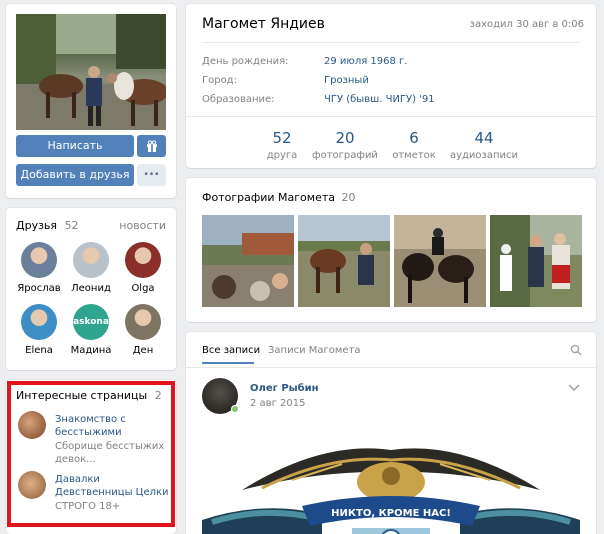 Image resolution: width=604 pixels, height=534 pixels. What do you see at coordinates (346, 80) in the screenshot?
I see `info-value: Грозный` at bounding box center [346, 80].